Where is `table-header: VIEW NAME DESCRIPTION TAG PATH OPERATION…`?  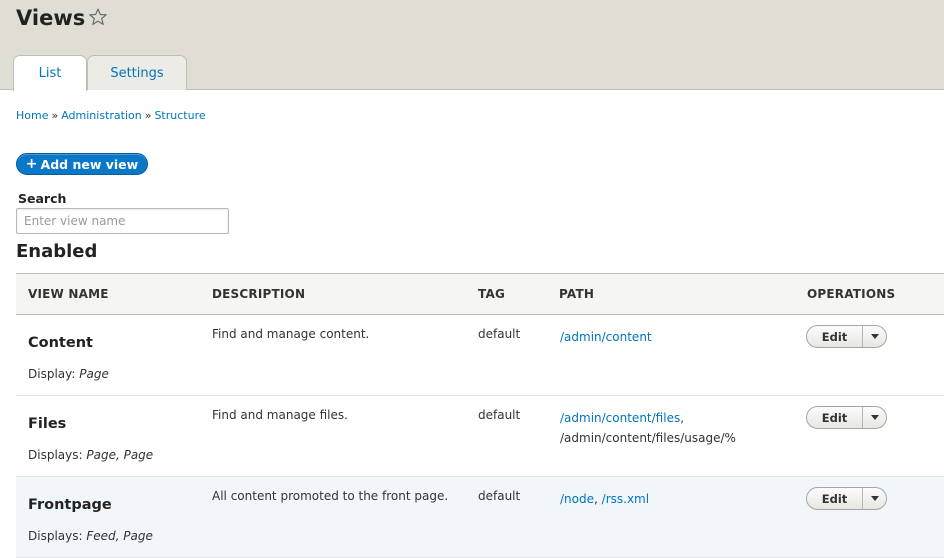
table-header: VIEW NAME DESCRIPTION TAG PATH OPERATION… is located at coordinates (480, 294).